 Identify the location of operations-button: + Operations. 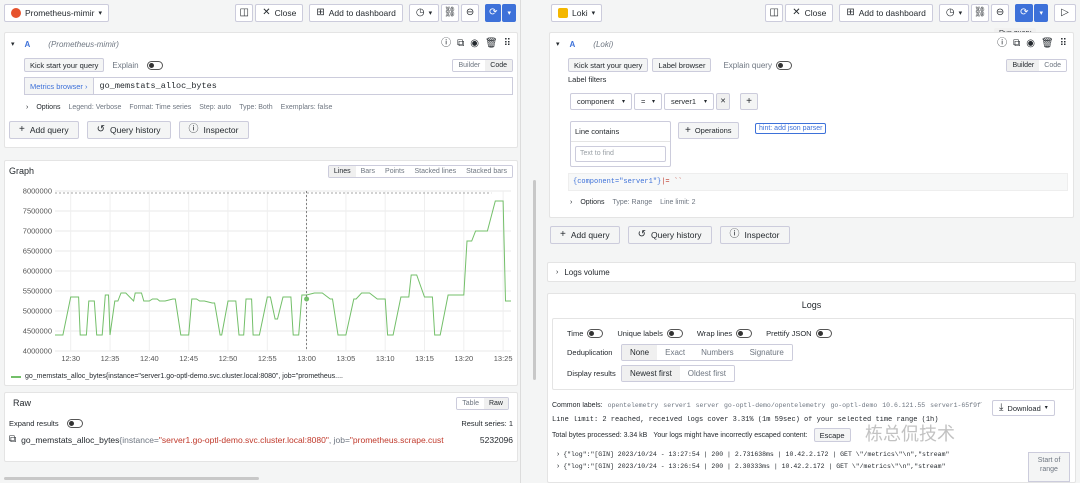
(708, 130).